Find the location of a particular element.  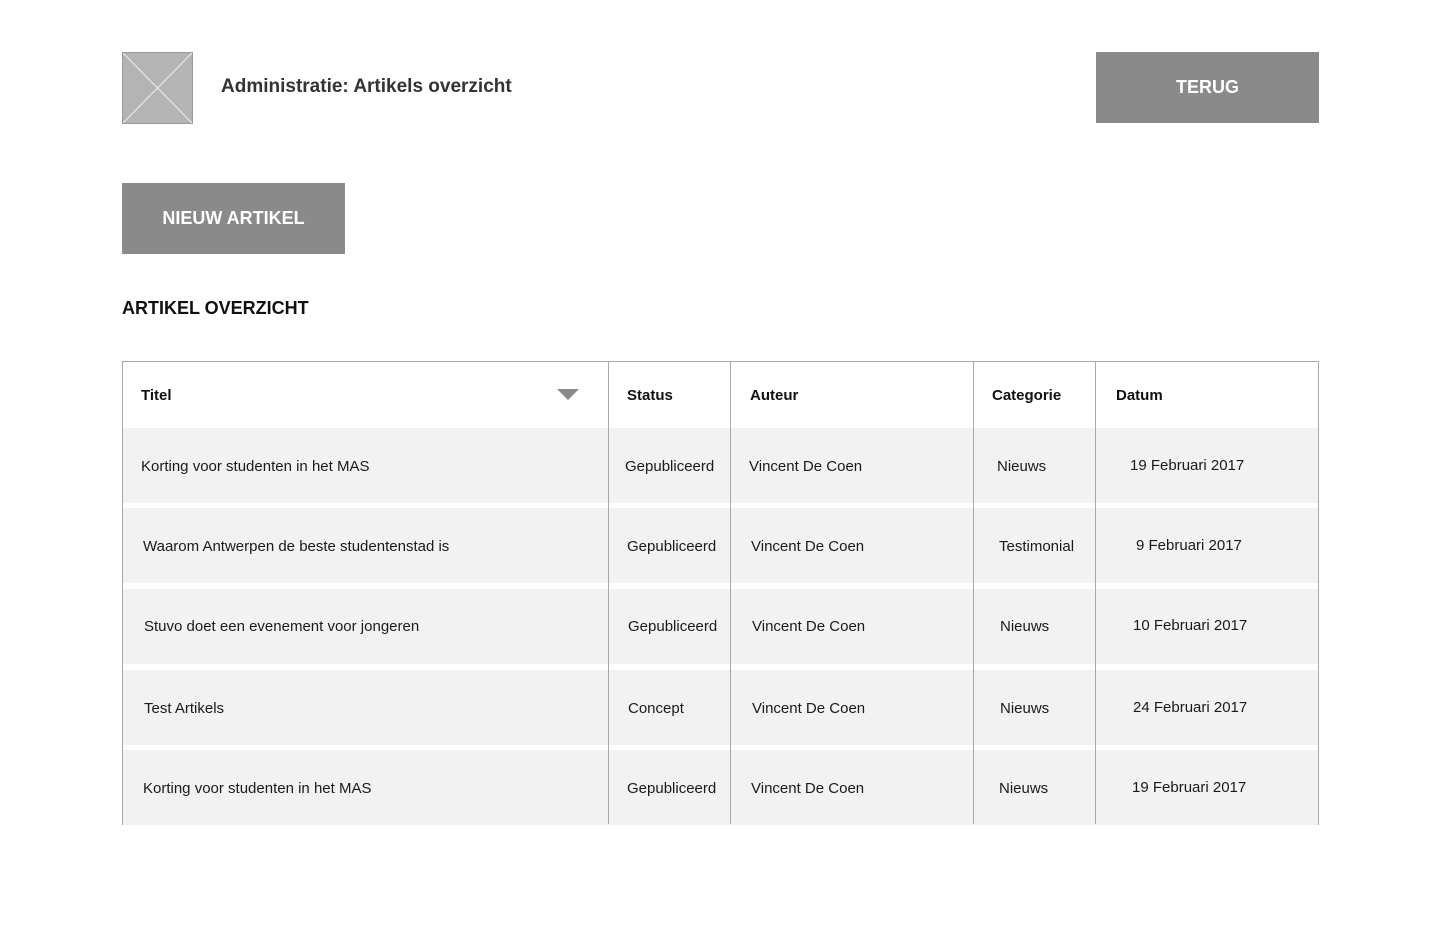

image-placeholder-icon is located at coordinates (157, 88).